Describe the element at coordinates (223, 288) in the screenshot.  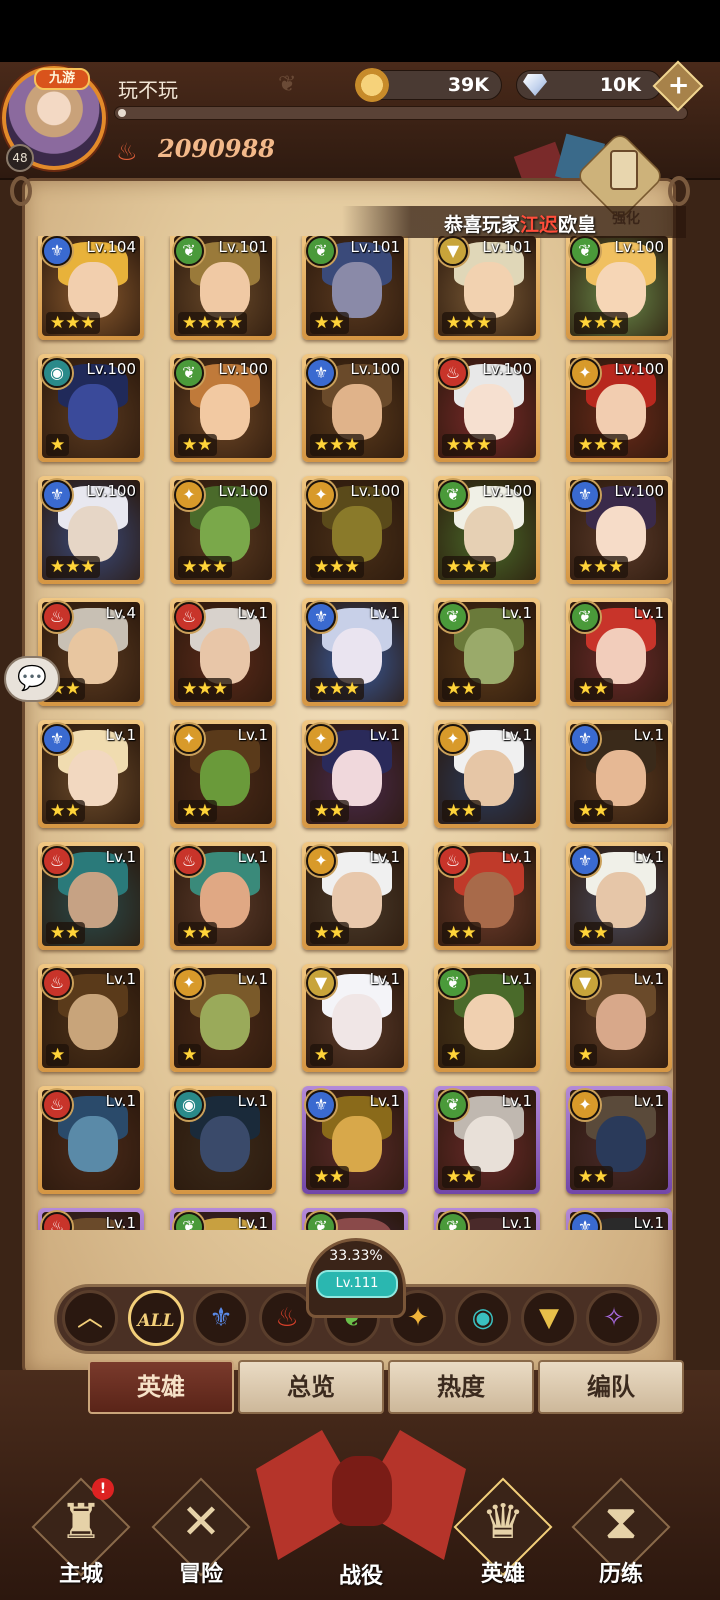
I see `hero-card: ❦ Lv.101 ★★★★` at that location.